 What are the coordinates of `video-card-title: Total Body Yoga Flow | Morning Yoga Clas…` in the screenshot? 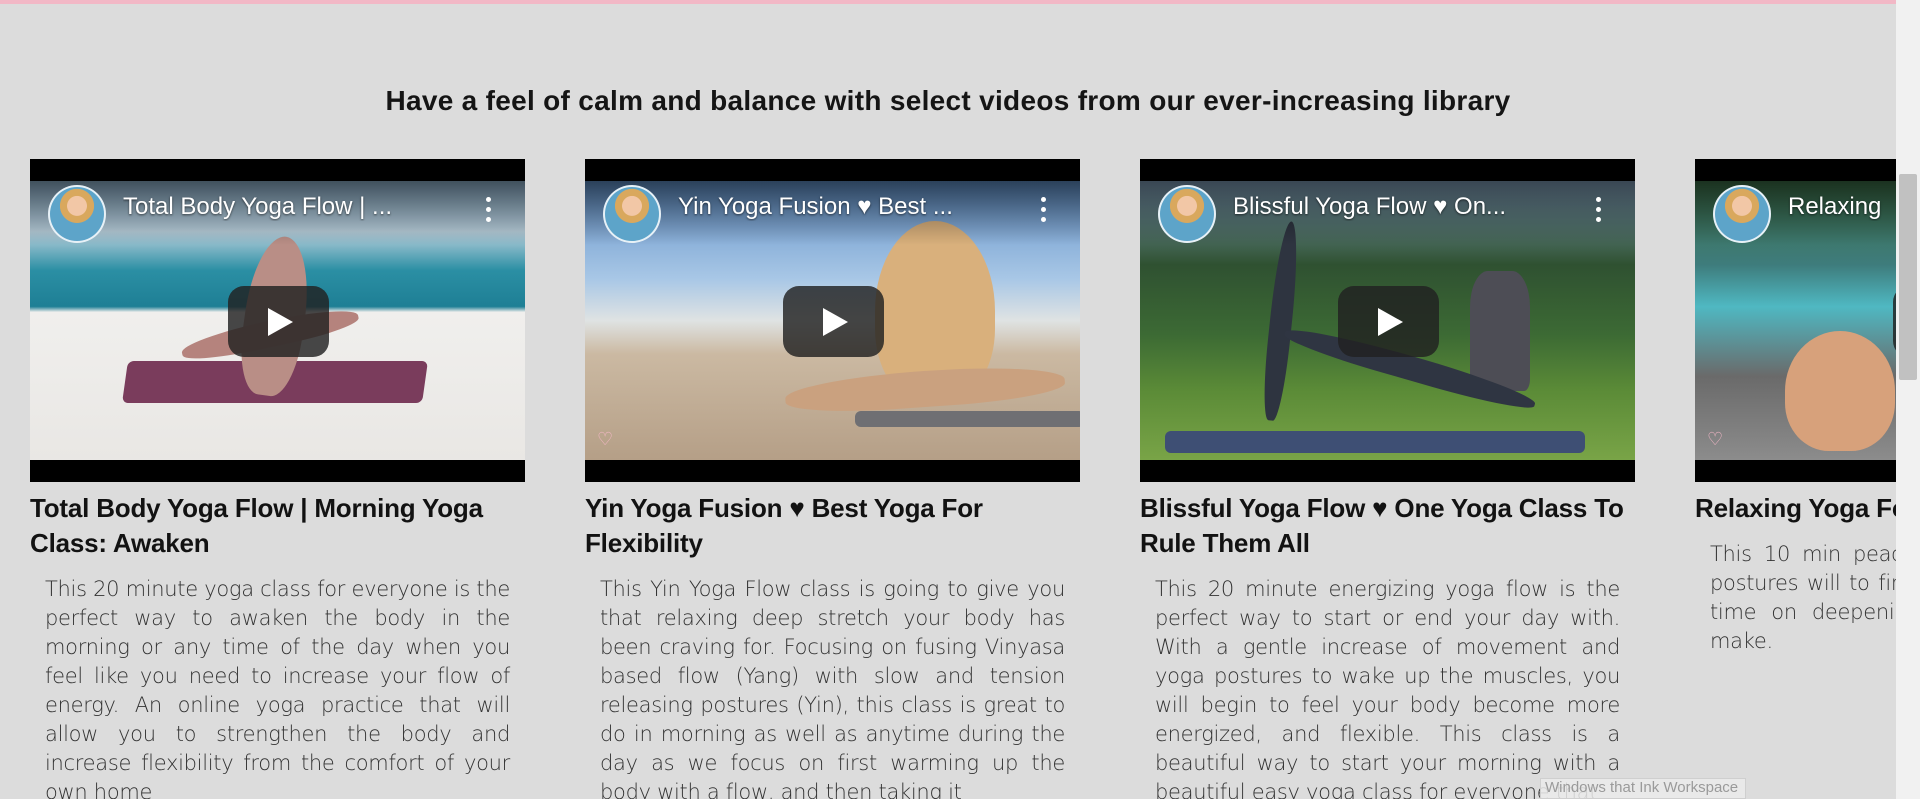 It's located at (256, 525).